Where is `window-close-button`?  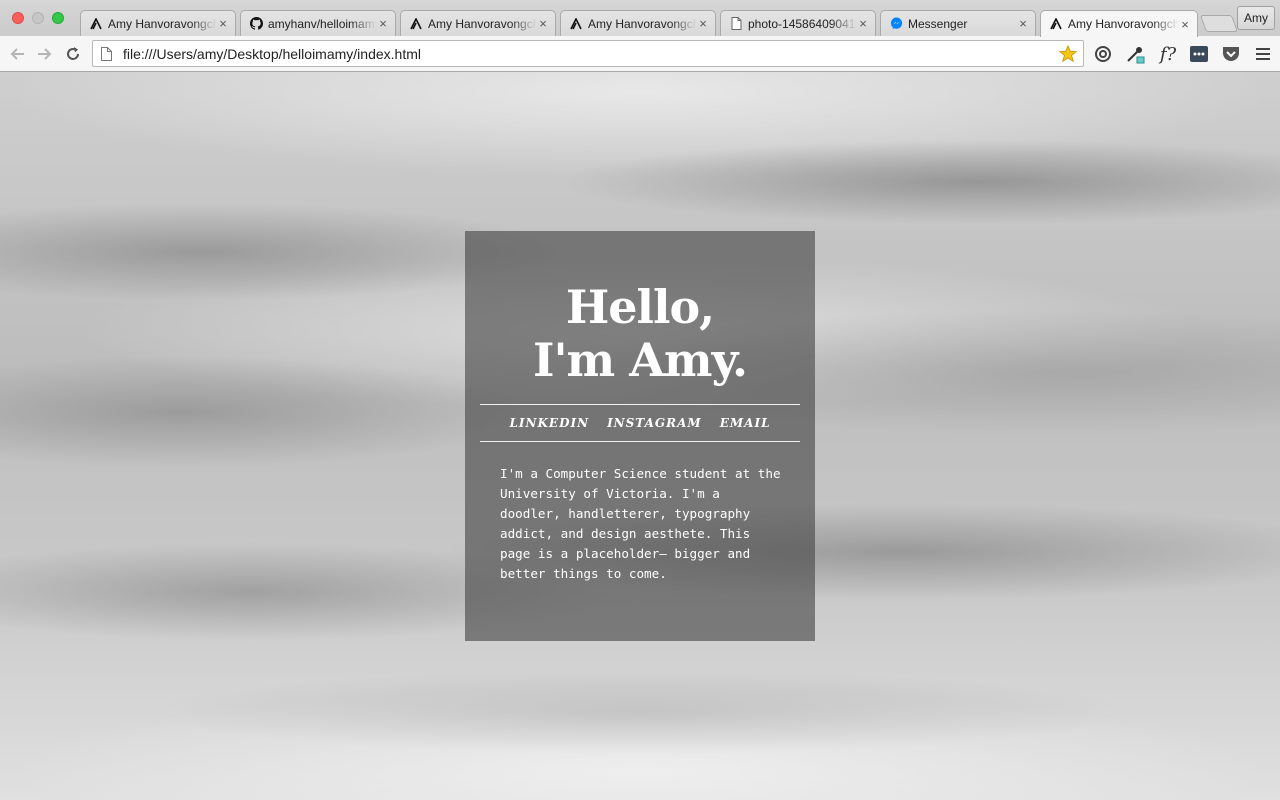
window-close-button is located at coordinates (18, 18).